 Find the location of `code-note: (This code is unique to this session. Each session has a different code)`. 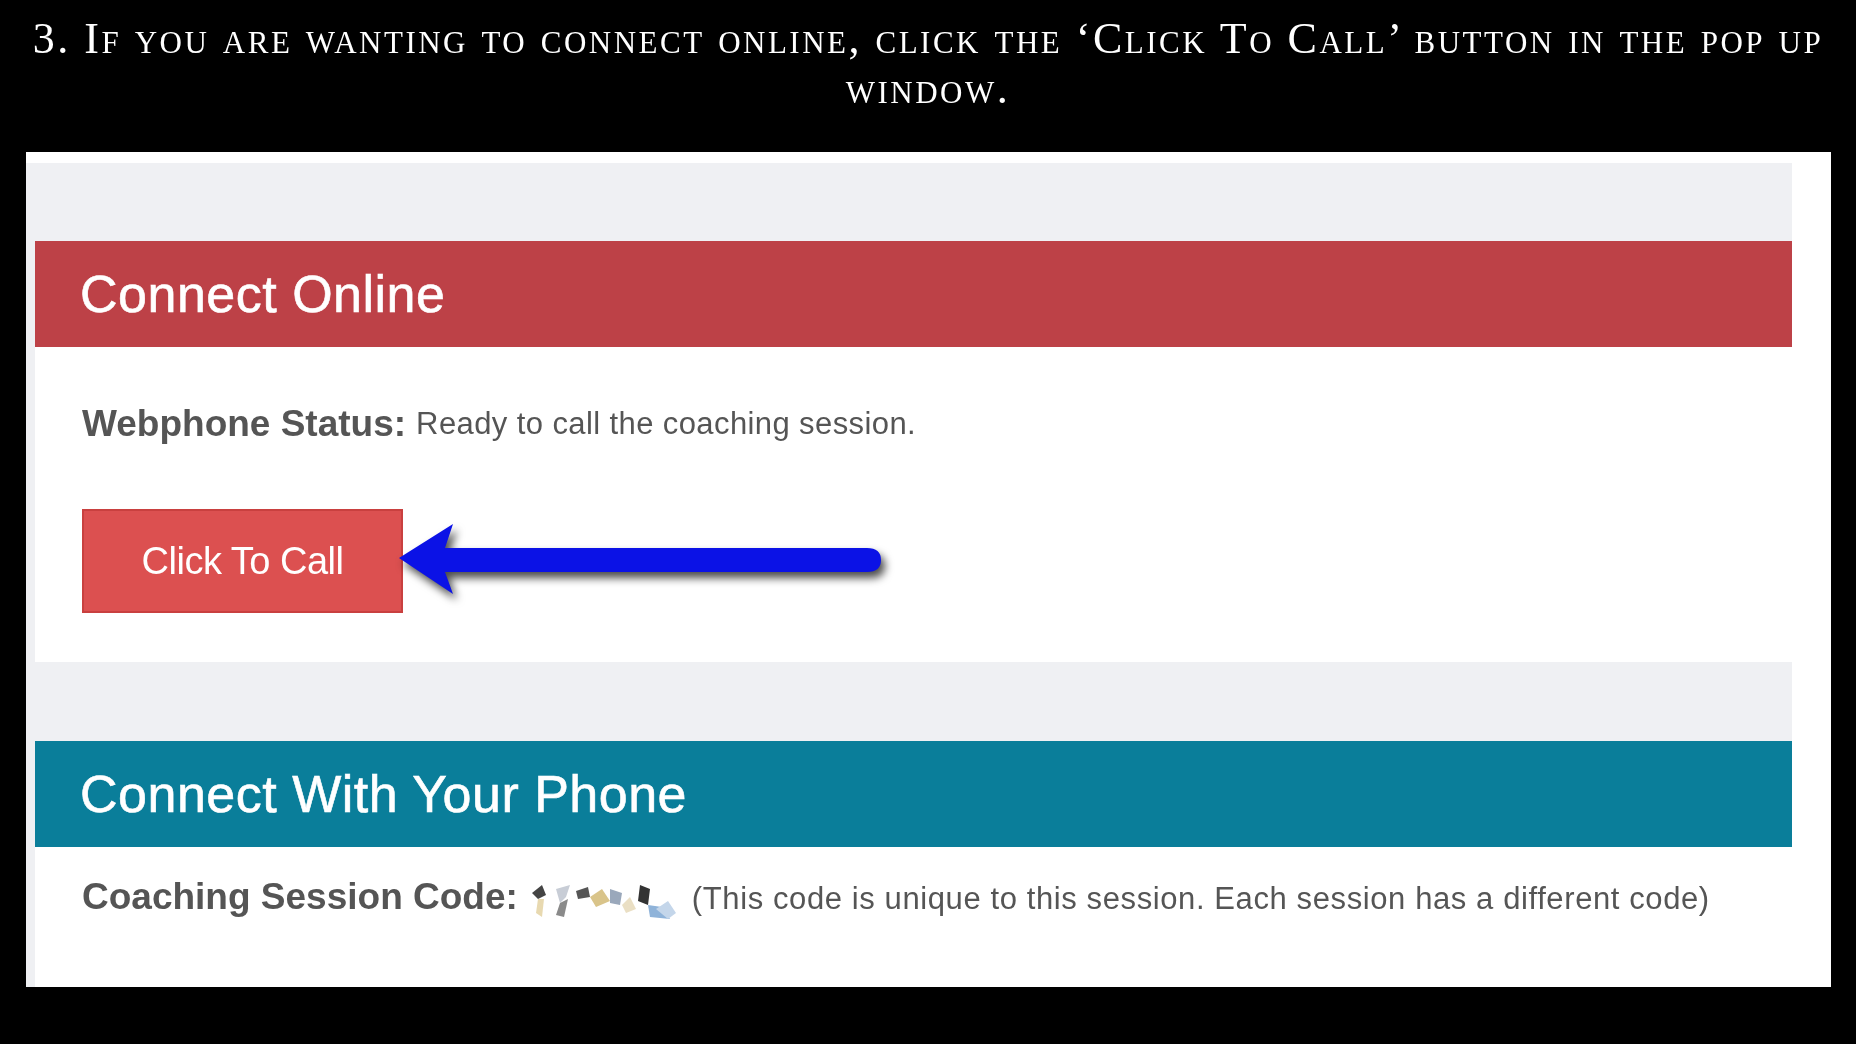

code-note: (This code is unique to this session. Each session has a different code) is located at coordinates (1200, 898).